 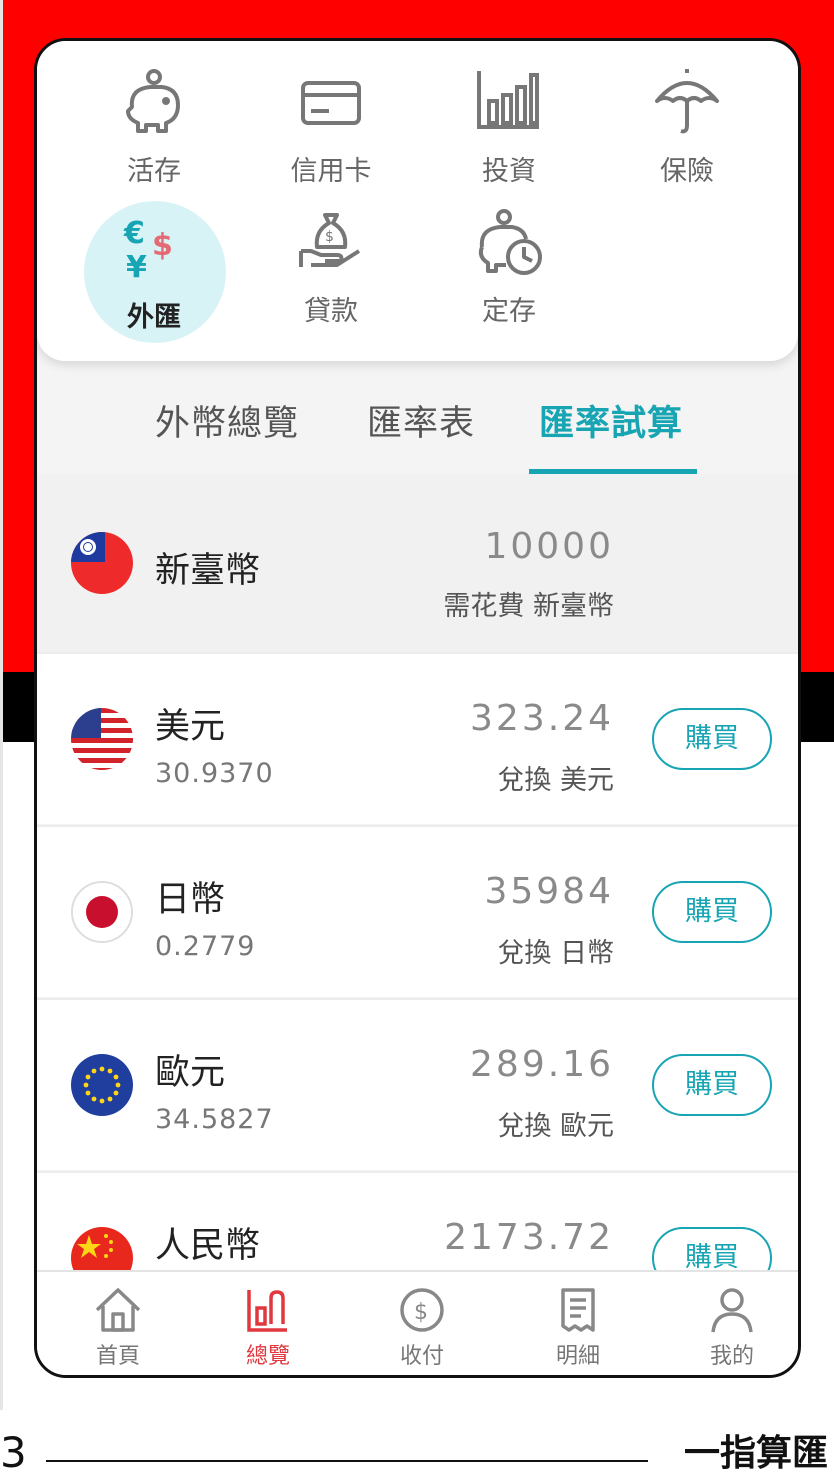 I want to click on nav-profile: 我的, so click(x=732, y=1323).